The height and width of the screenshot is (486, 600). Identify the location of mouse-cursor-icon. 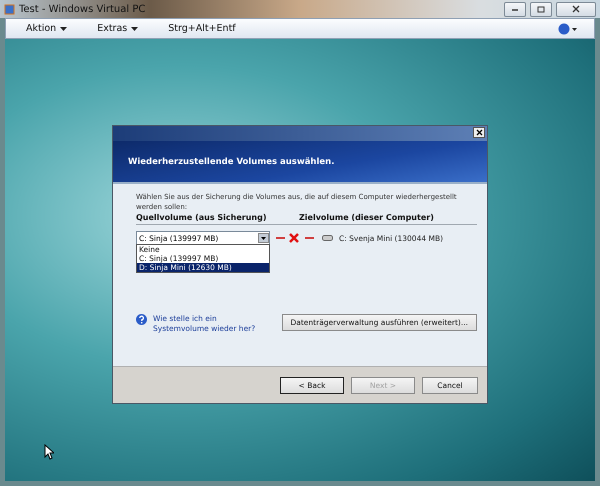
(49, 452).